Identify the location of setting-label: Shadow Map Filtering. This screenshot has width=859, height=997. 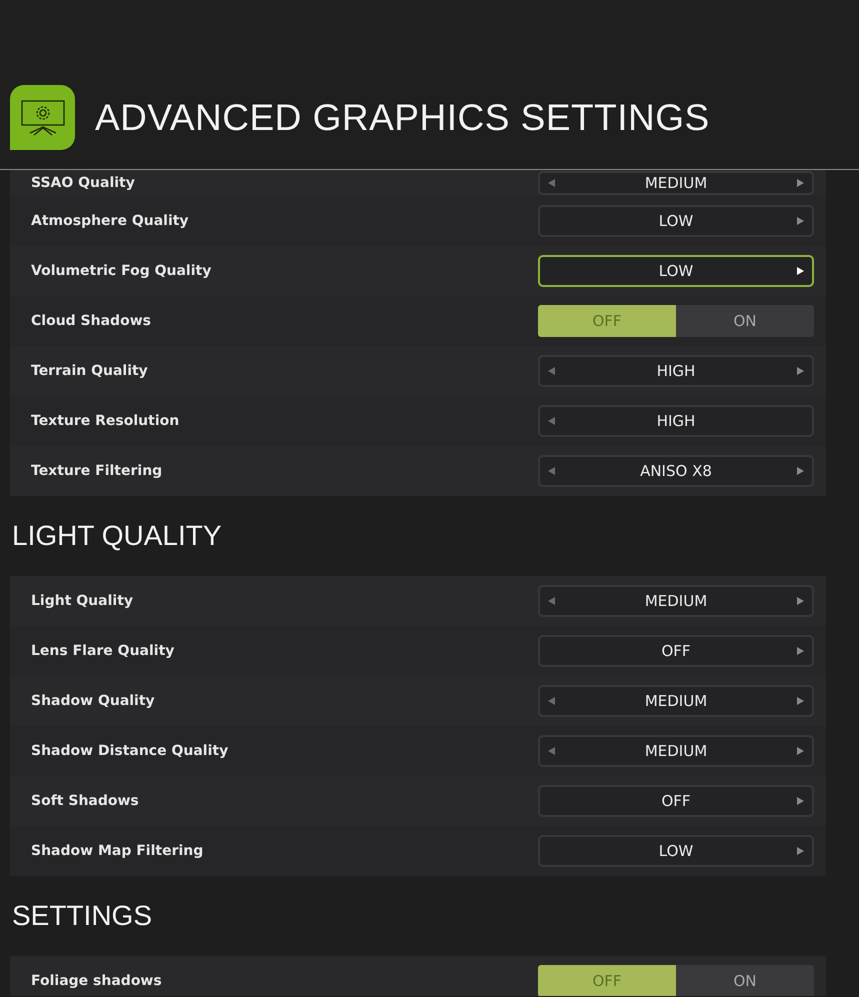
(117, 851).